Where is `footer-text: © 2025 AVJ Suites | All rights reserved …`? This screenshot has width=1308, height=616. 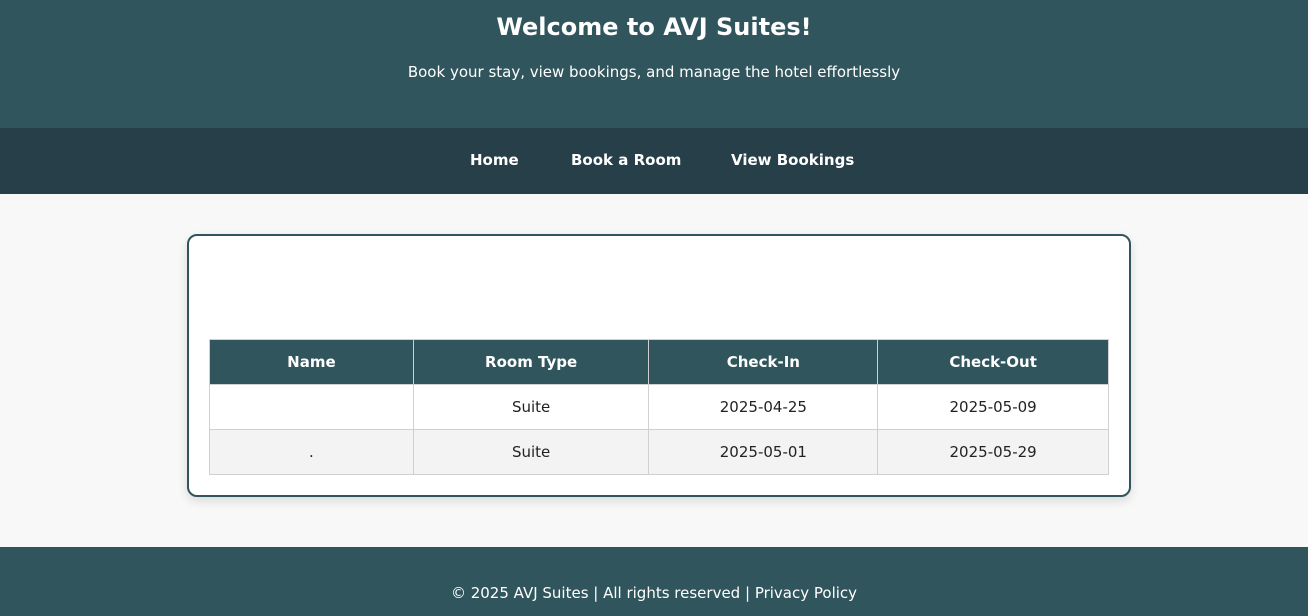
footer-text: © 2025 AVJ Suites | All rights reserved … is located at coordinates (654, 593).